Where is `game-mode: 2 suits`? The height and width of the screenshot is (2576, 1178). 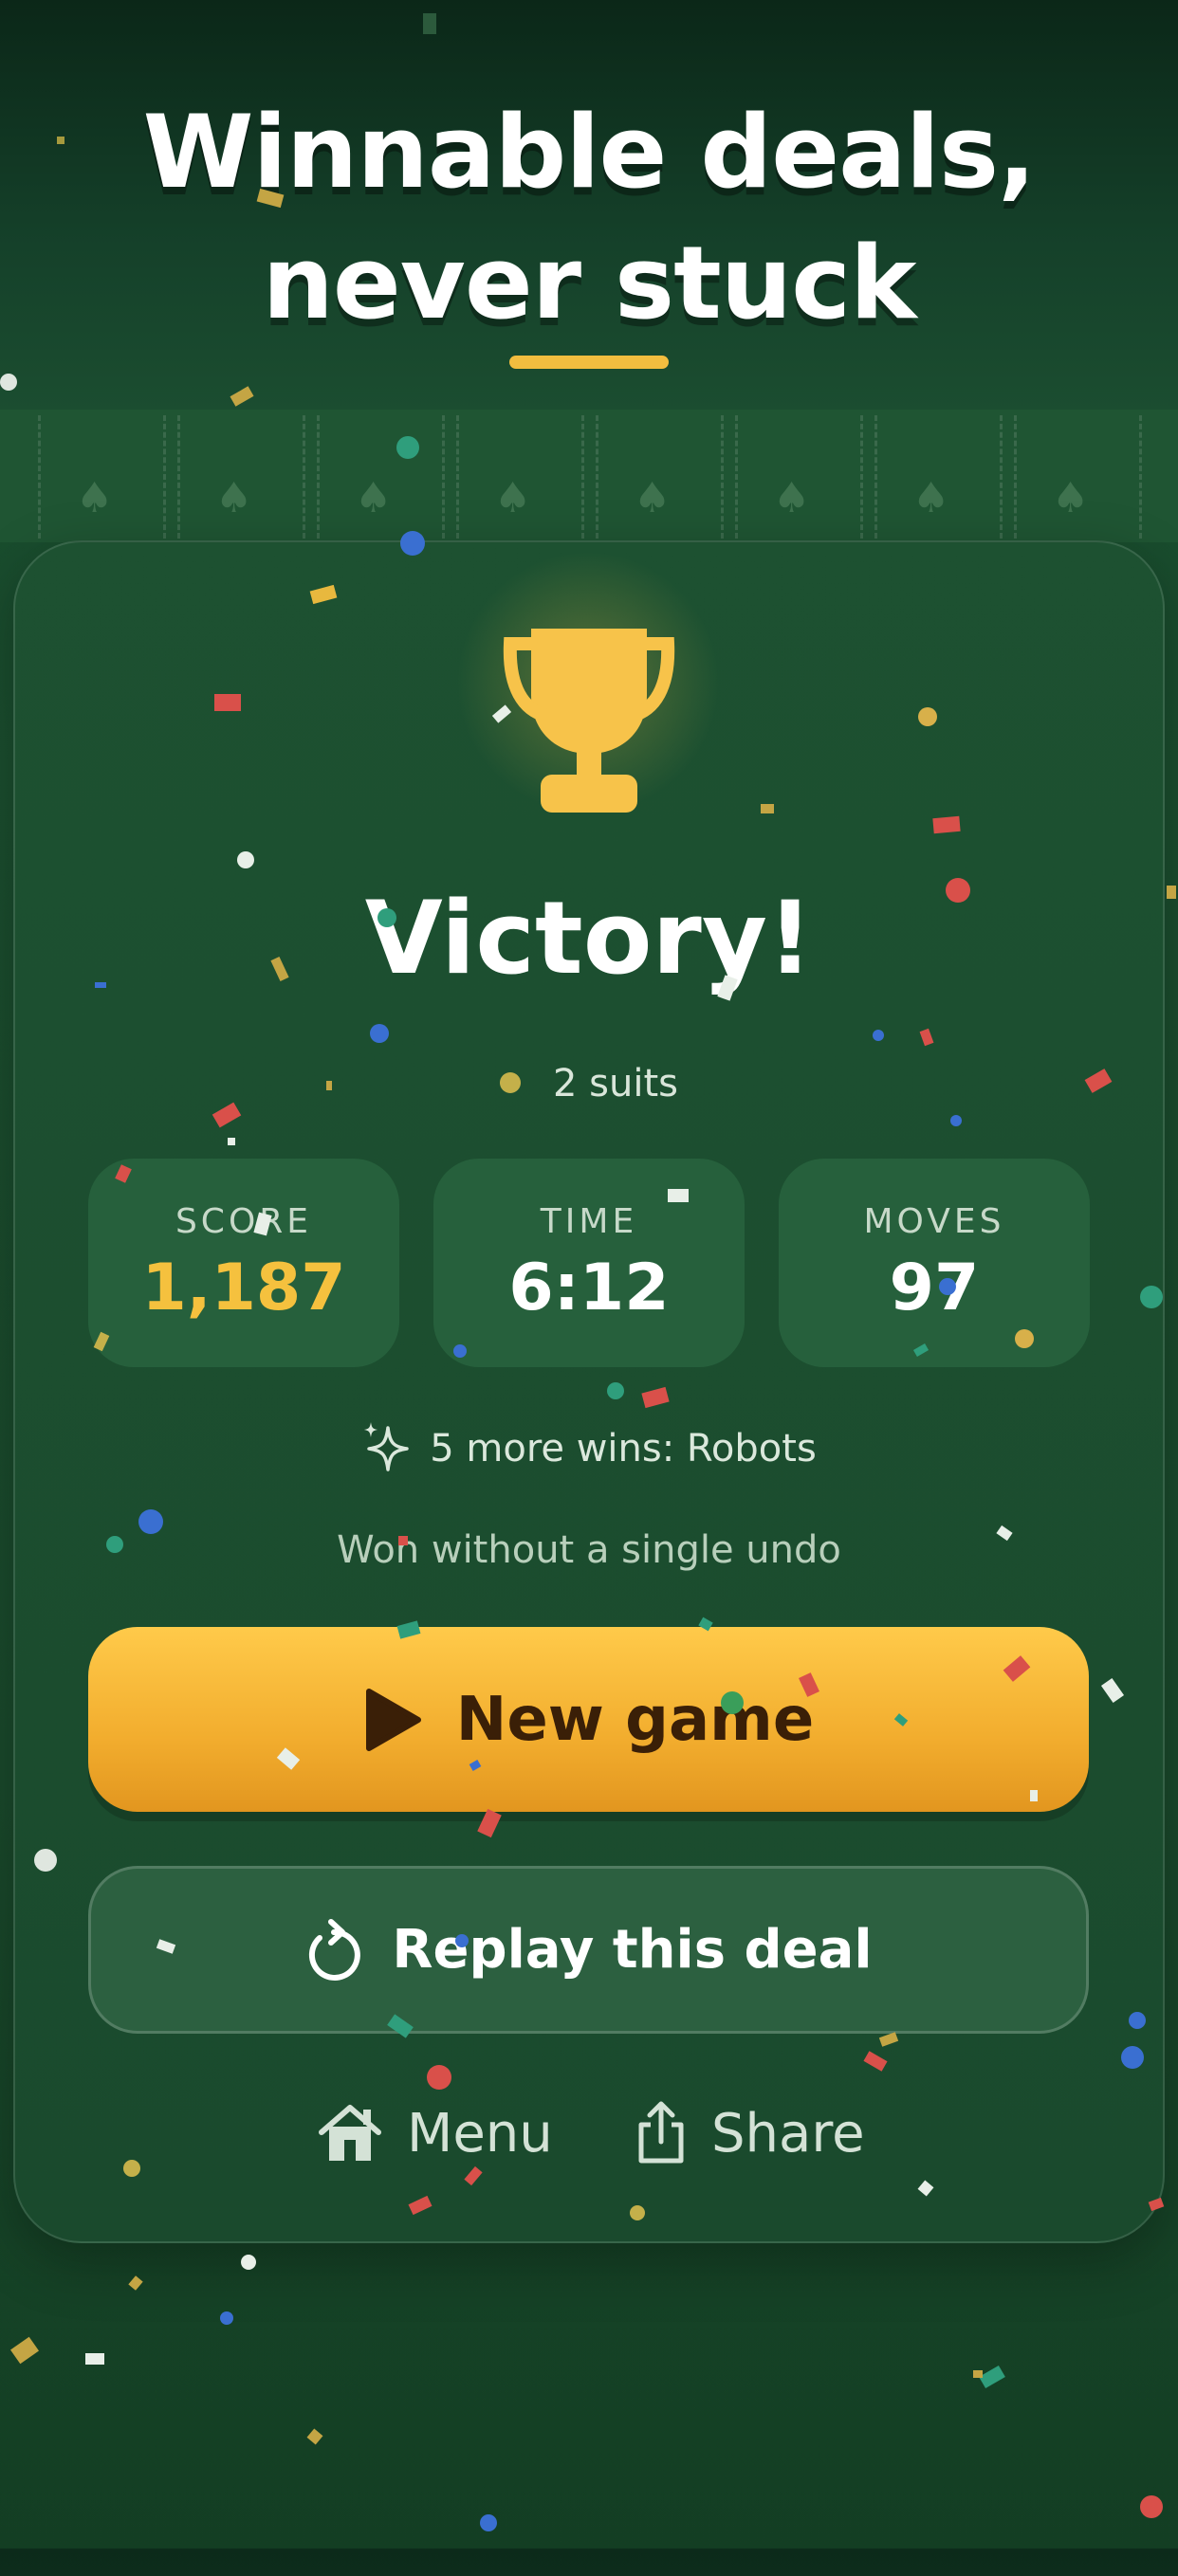
game-mode: 2 suits is located at coordinates (589, 1083).